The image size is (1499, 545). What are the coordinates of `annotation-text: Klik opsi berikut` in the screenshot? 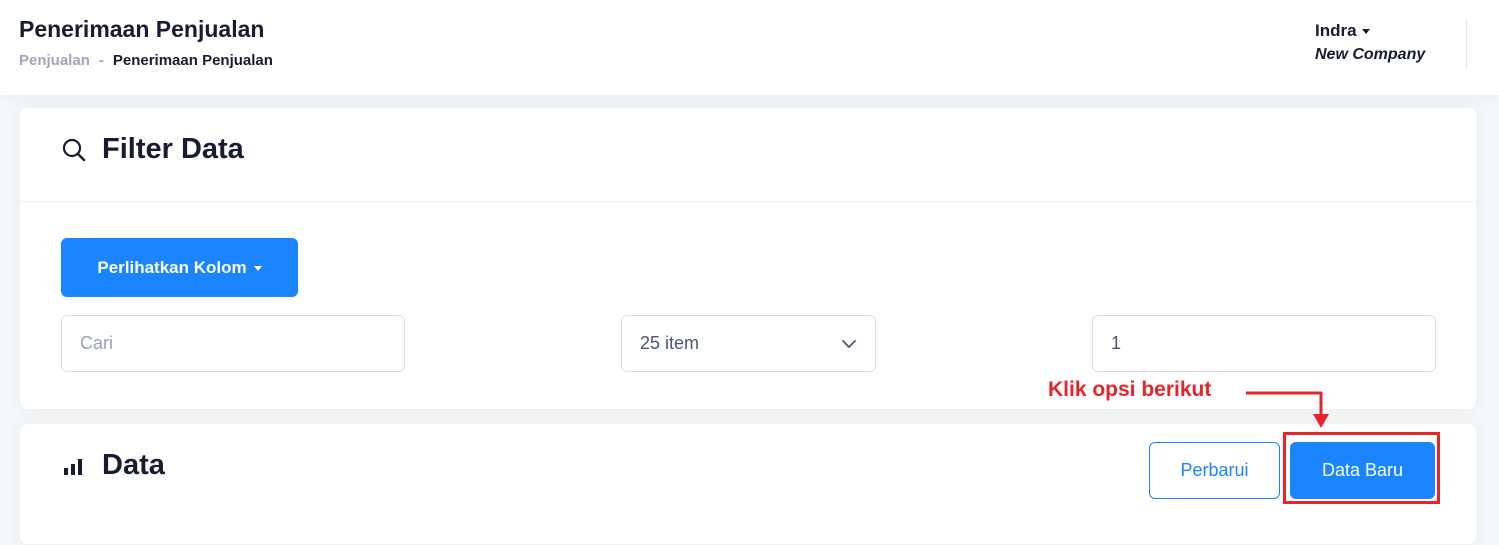 It's located at (1130, 389).